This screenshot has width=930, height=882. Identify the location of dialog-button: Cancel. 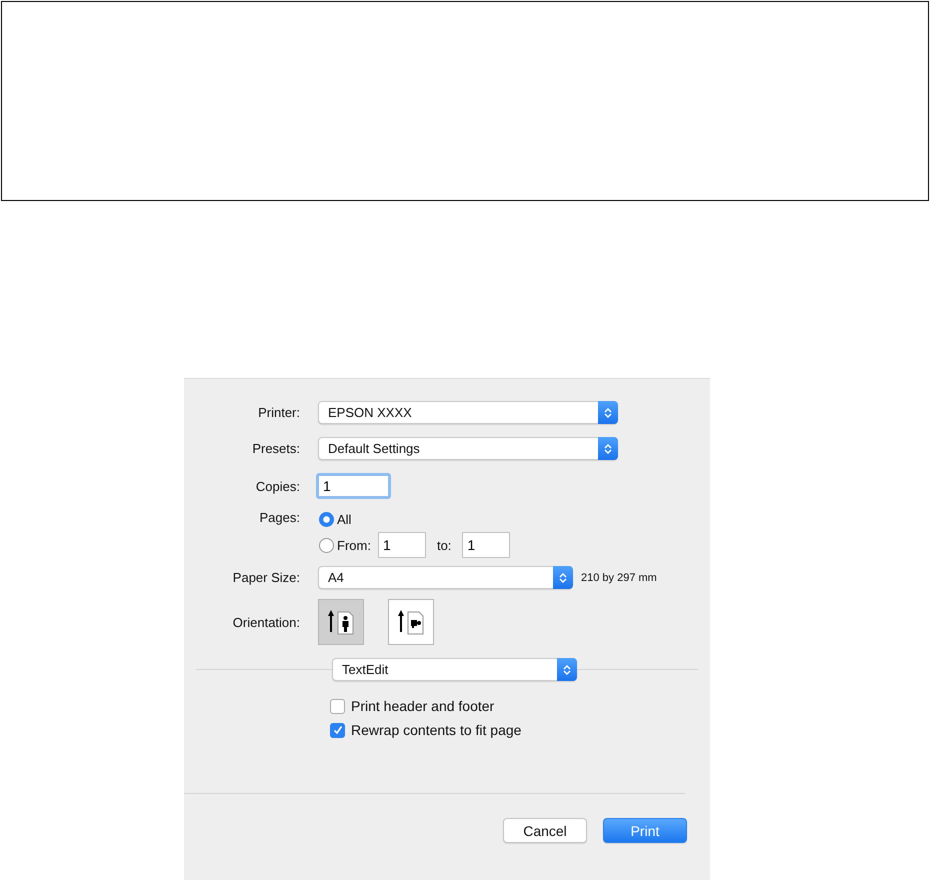
(545, 830).